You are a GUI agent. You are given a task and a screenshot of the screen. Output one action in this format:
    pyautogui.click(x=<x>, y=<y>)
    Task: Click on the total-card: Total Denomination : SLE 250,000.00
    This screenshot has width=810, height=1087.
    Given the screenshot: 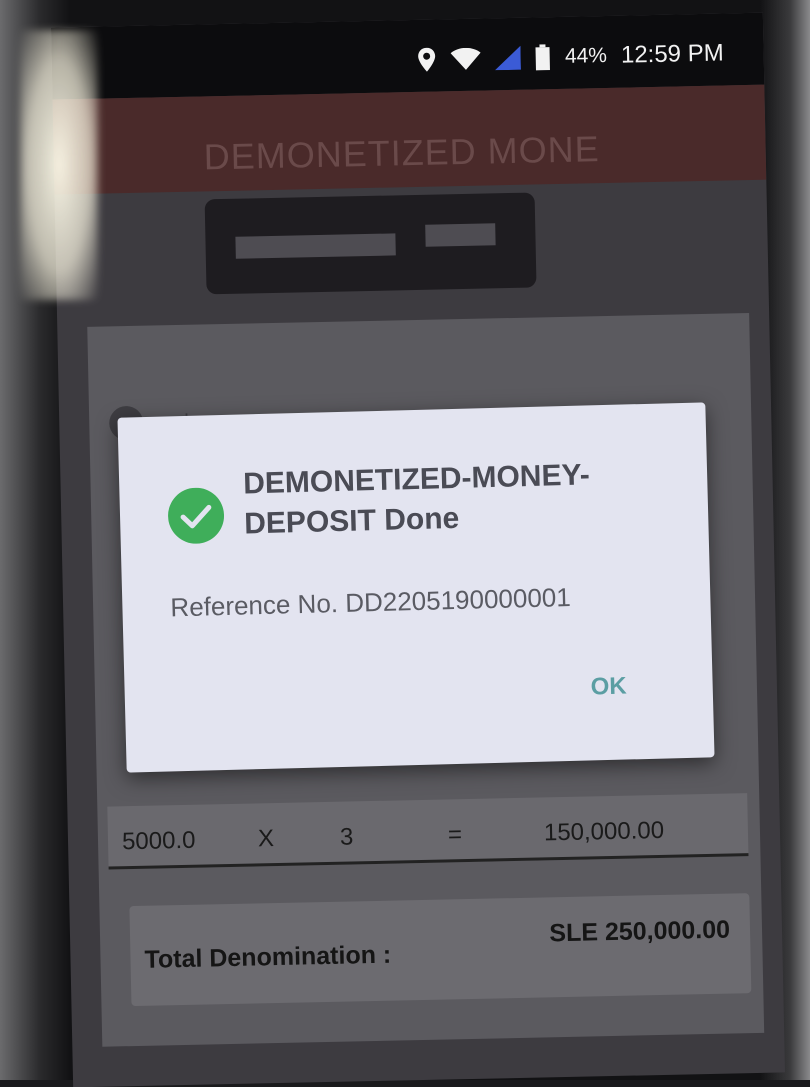 What is the action you would take?
    pyautogui.click(x=440, y=950)
    